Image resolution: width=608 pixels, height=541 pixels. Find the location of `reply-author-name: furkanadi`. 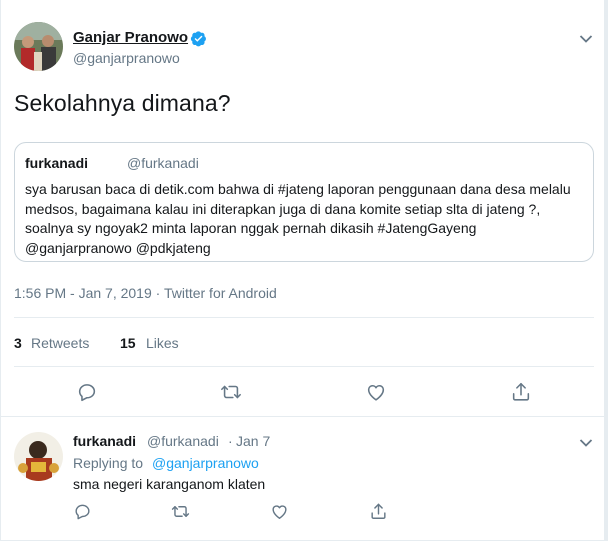

reply-author-name: furkanadi is located at coordinates (104, 441).